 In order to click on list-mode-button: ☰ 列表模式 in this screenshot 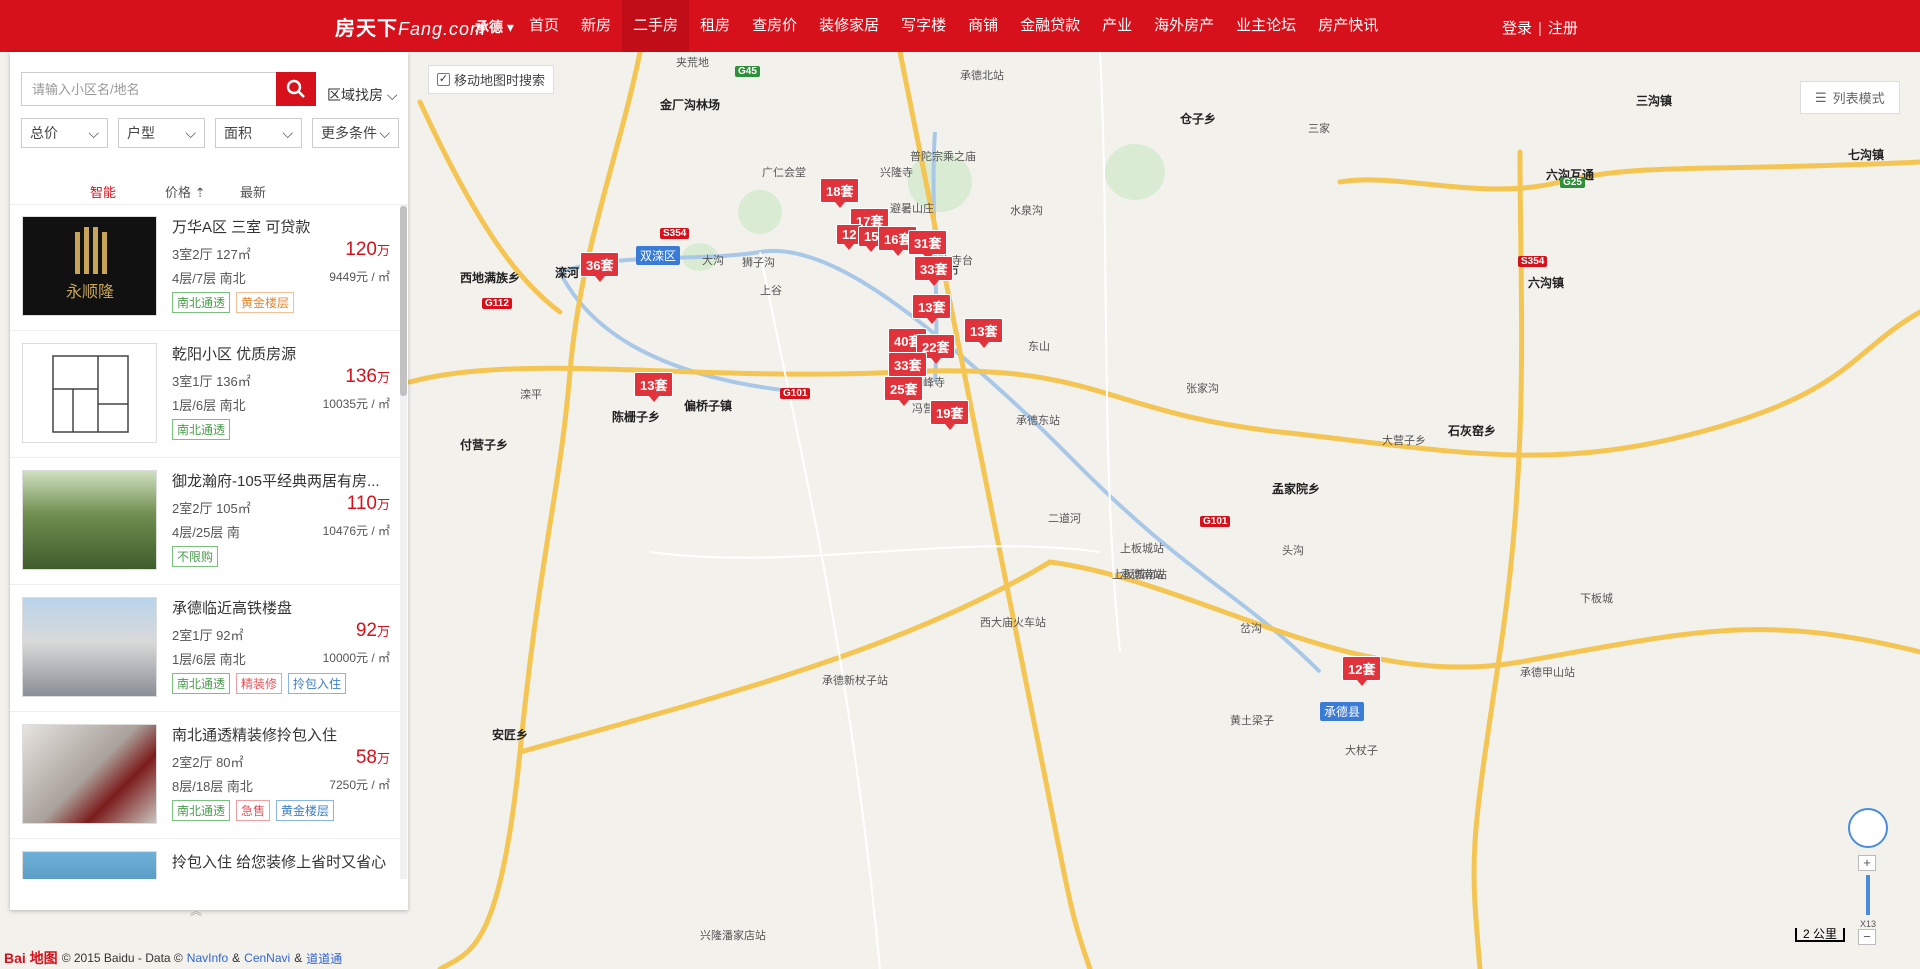, I will do `click(1850, 97)`.